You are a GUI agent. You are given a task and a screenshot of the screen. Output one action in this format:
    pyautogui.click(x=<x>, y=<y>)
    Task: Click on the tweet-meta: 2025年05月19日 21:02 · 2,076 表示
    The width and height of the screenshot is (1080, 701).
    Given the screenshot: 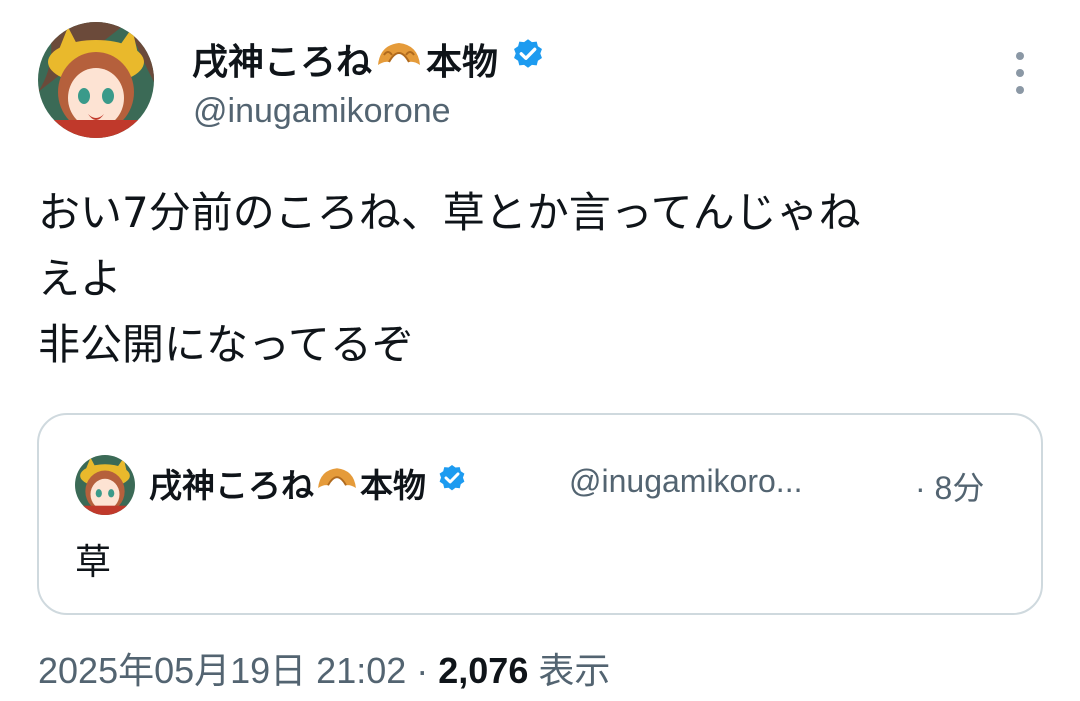 What is the action you would take?
    pyautogui.click(x=324, y=668)
    